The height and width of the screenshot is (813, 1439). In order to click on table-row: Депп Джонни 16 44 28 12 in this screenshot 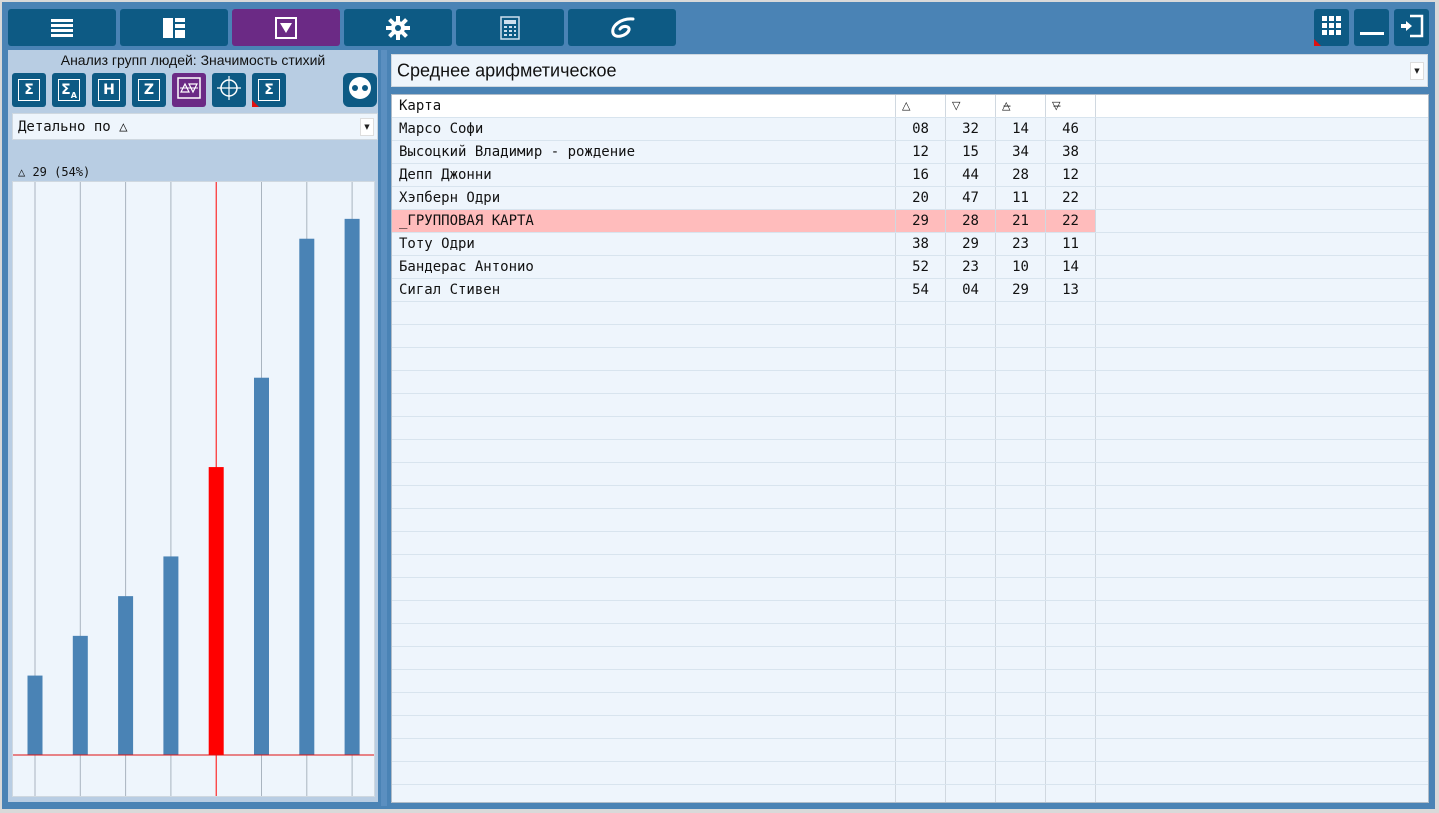, I will do `click(910, 175)`.